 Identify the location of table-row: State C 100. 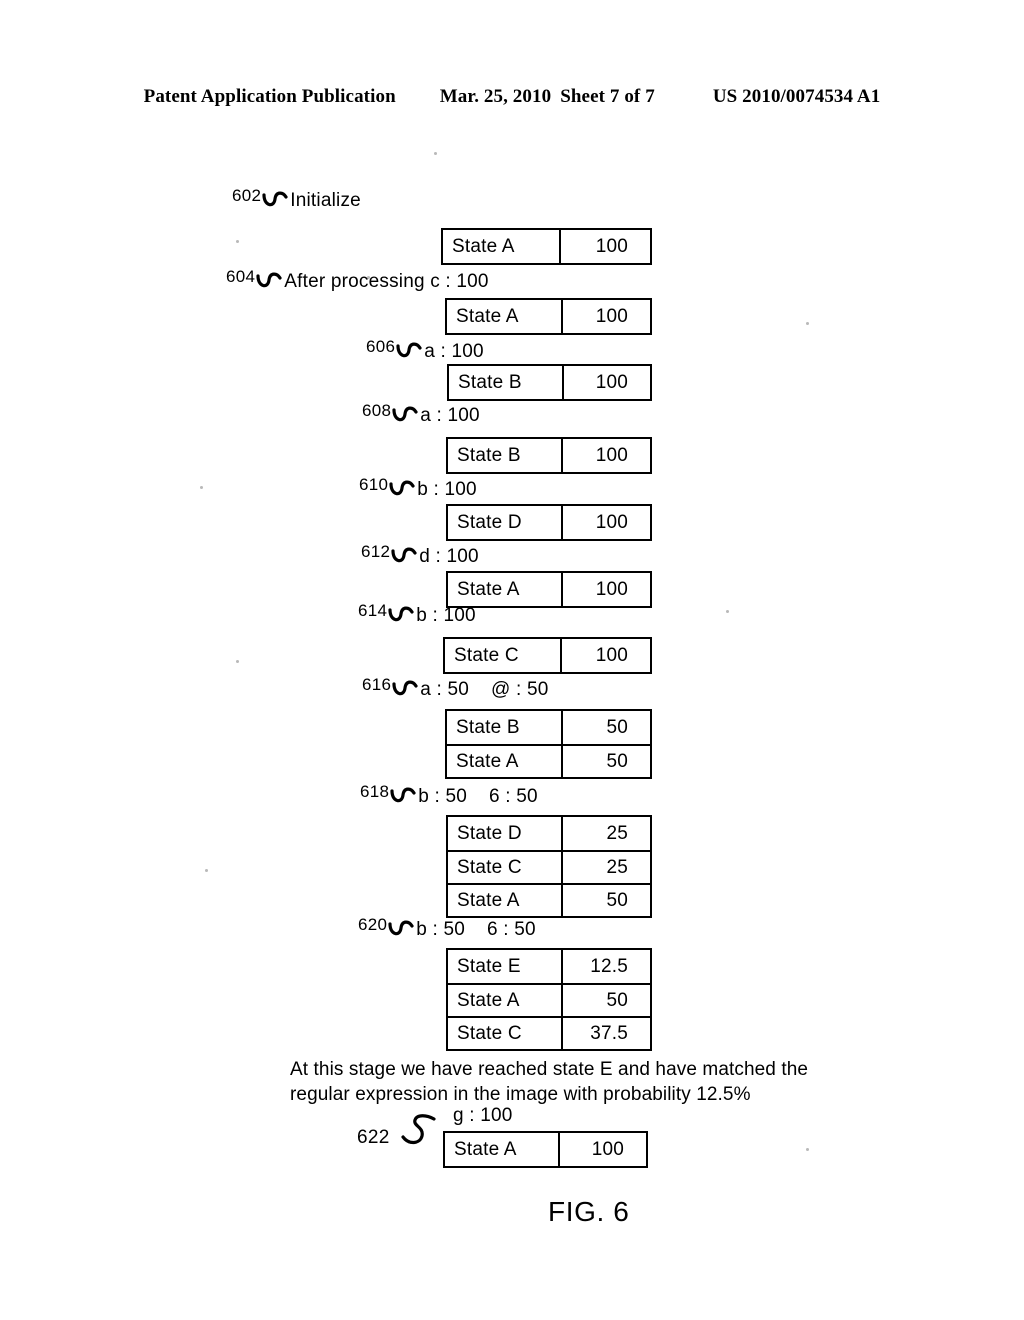
(547, 655).